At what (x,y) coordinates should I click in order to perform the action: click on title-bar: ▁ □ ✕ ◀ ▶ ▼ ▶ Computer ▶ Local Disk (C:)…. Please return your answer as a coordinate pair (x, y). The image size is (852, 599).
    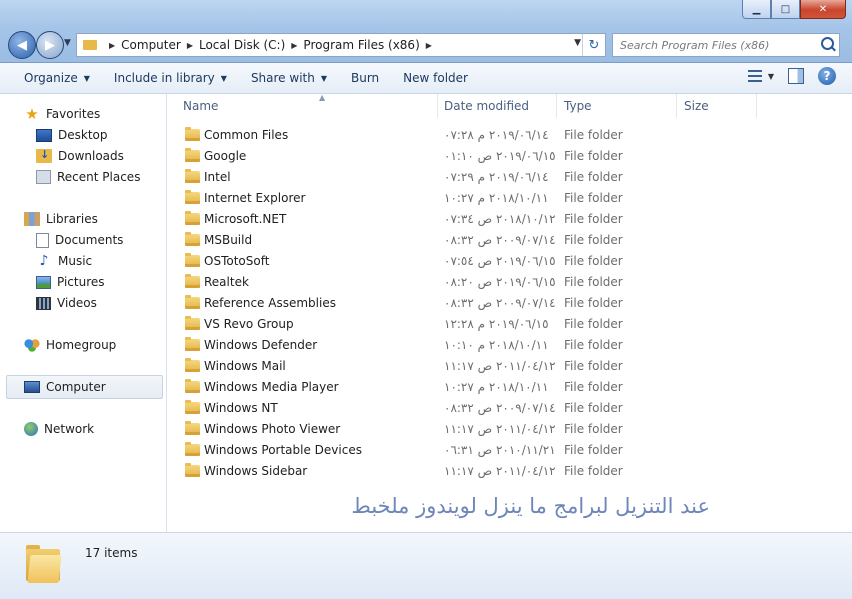
    Looking at the image, I should click on (426, 31).